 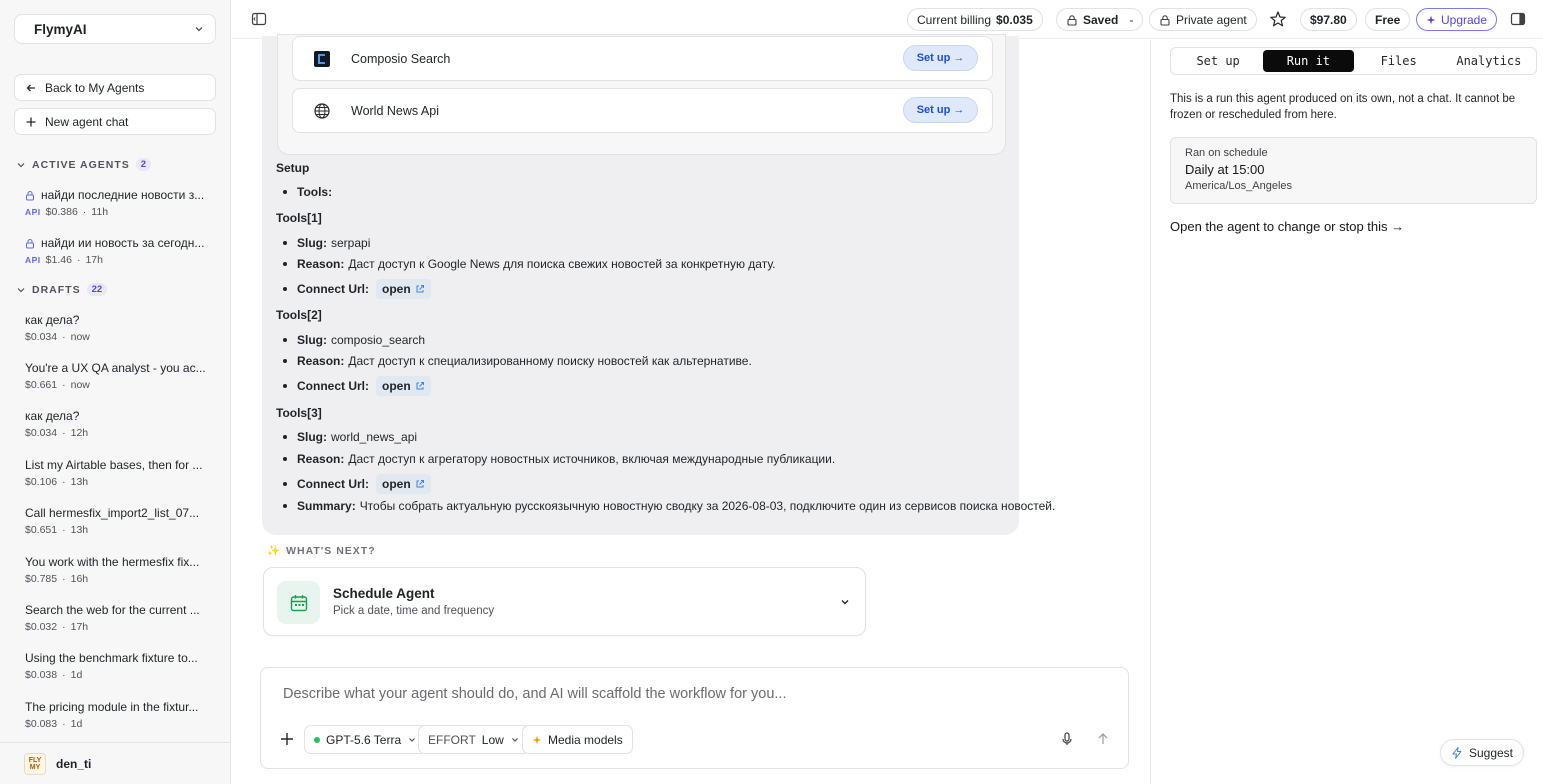 What do you see at coordinates (41, 627) in the screenshot?
I see `item-cost: $0.032` at bounding box center [41, 627].